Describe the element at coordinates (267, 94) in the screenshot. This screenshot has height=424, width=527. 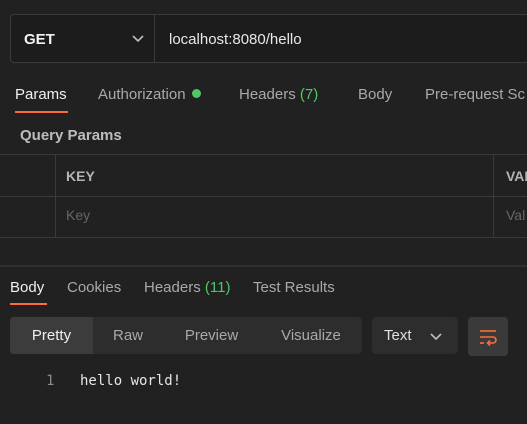
I see `tab-headers-label: Headers` at that location.